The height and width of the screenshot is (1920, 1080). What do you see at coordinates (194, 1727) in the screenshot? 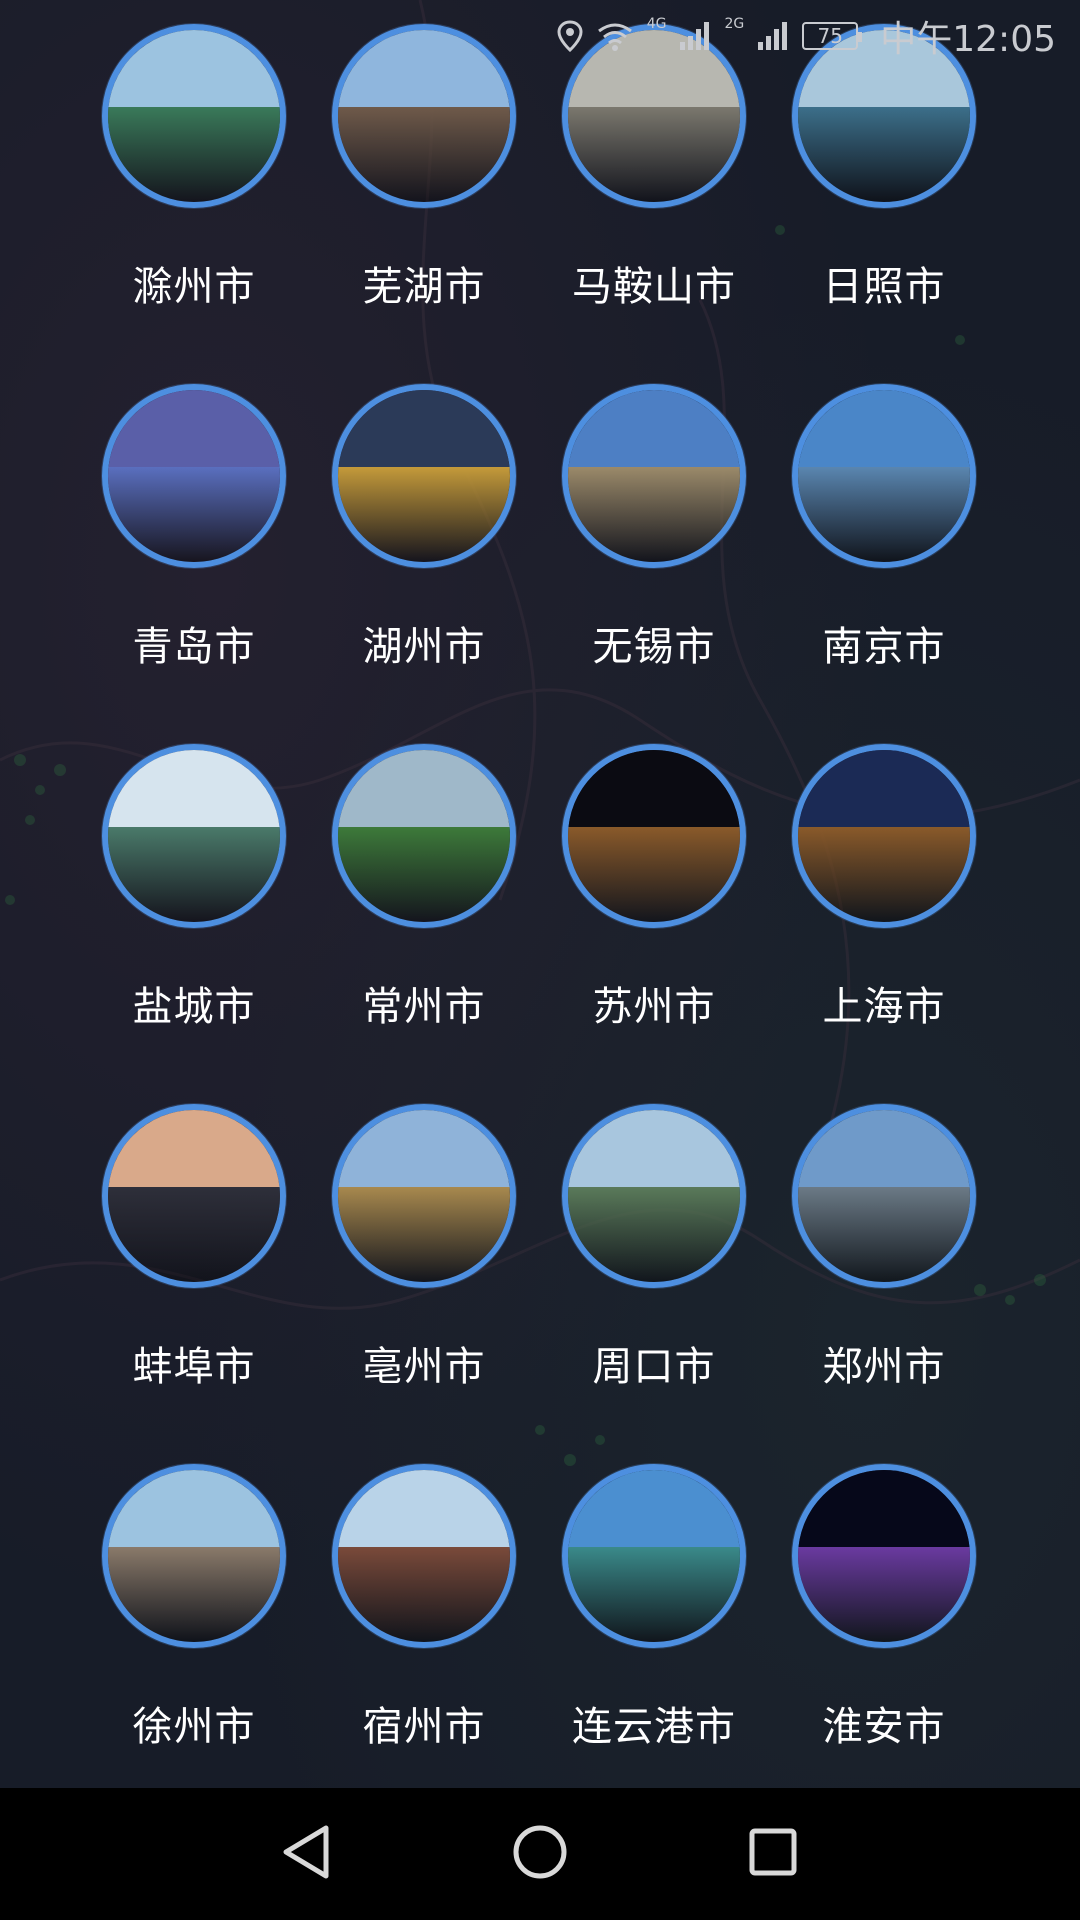
I see `city-name: 徐州市` at bounding box center [194, 1727].